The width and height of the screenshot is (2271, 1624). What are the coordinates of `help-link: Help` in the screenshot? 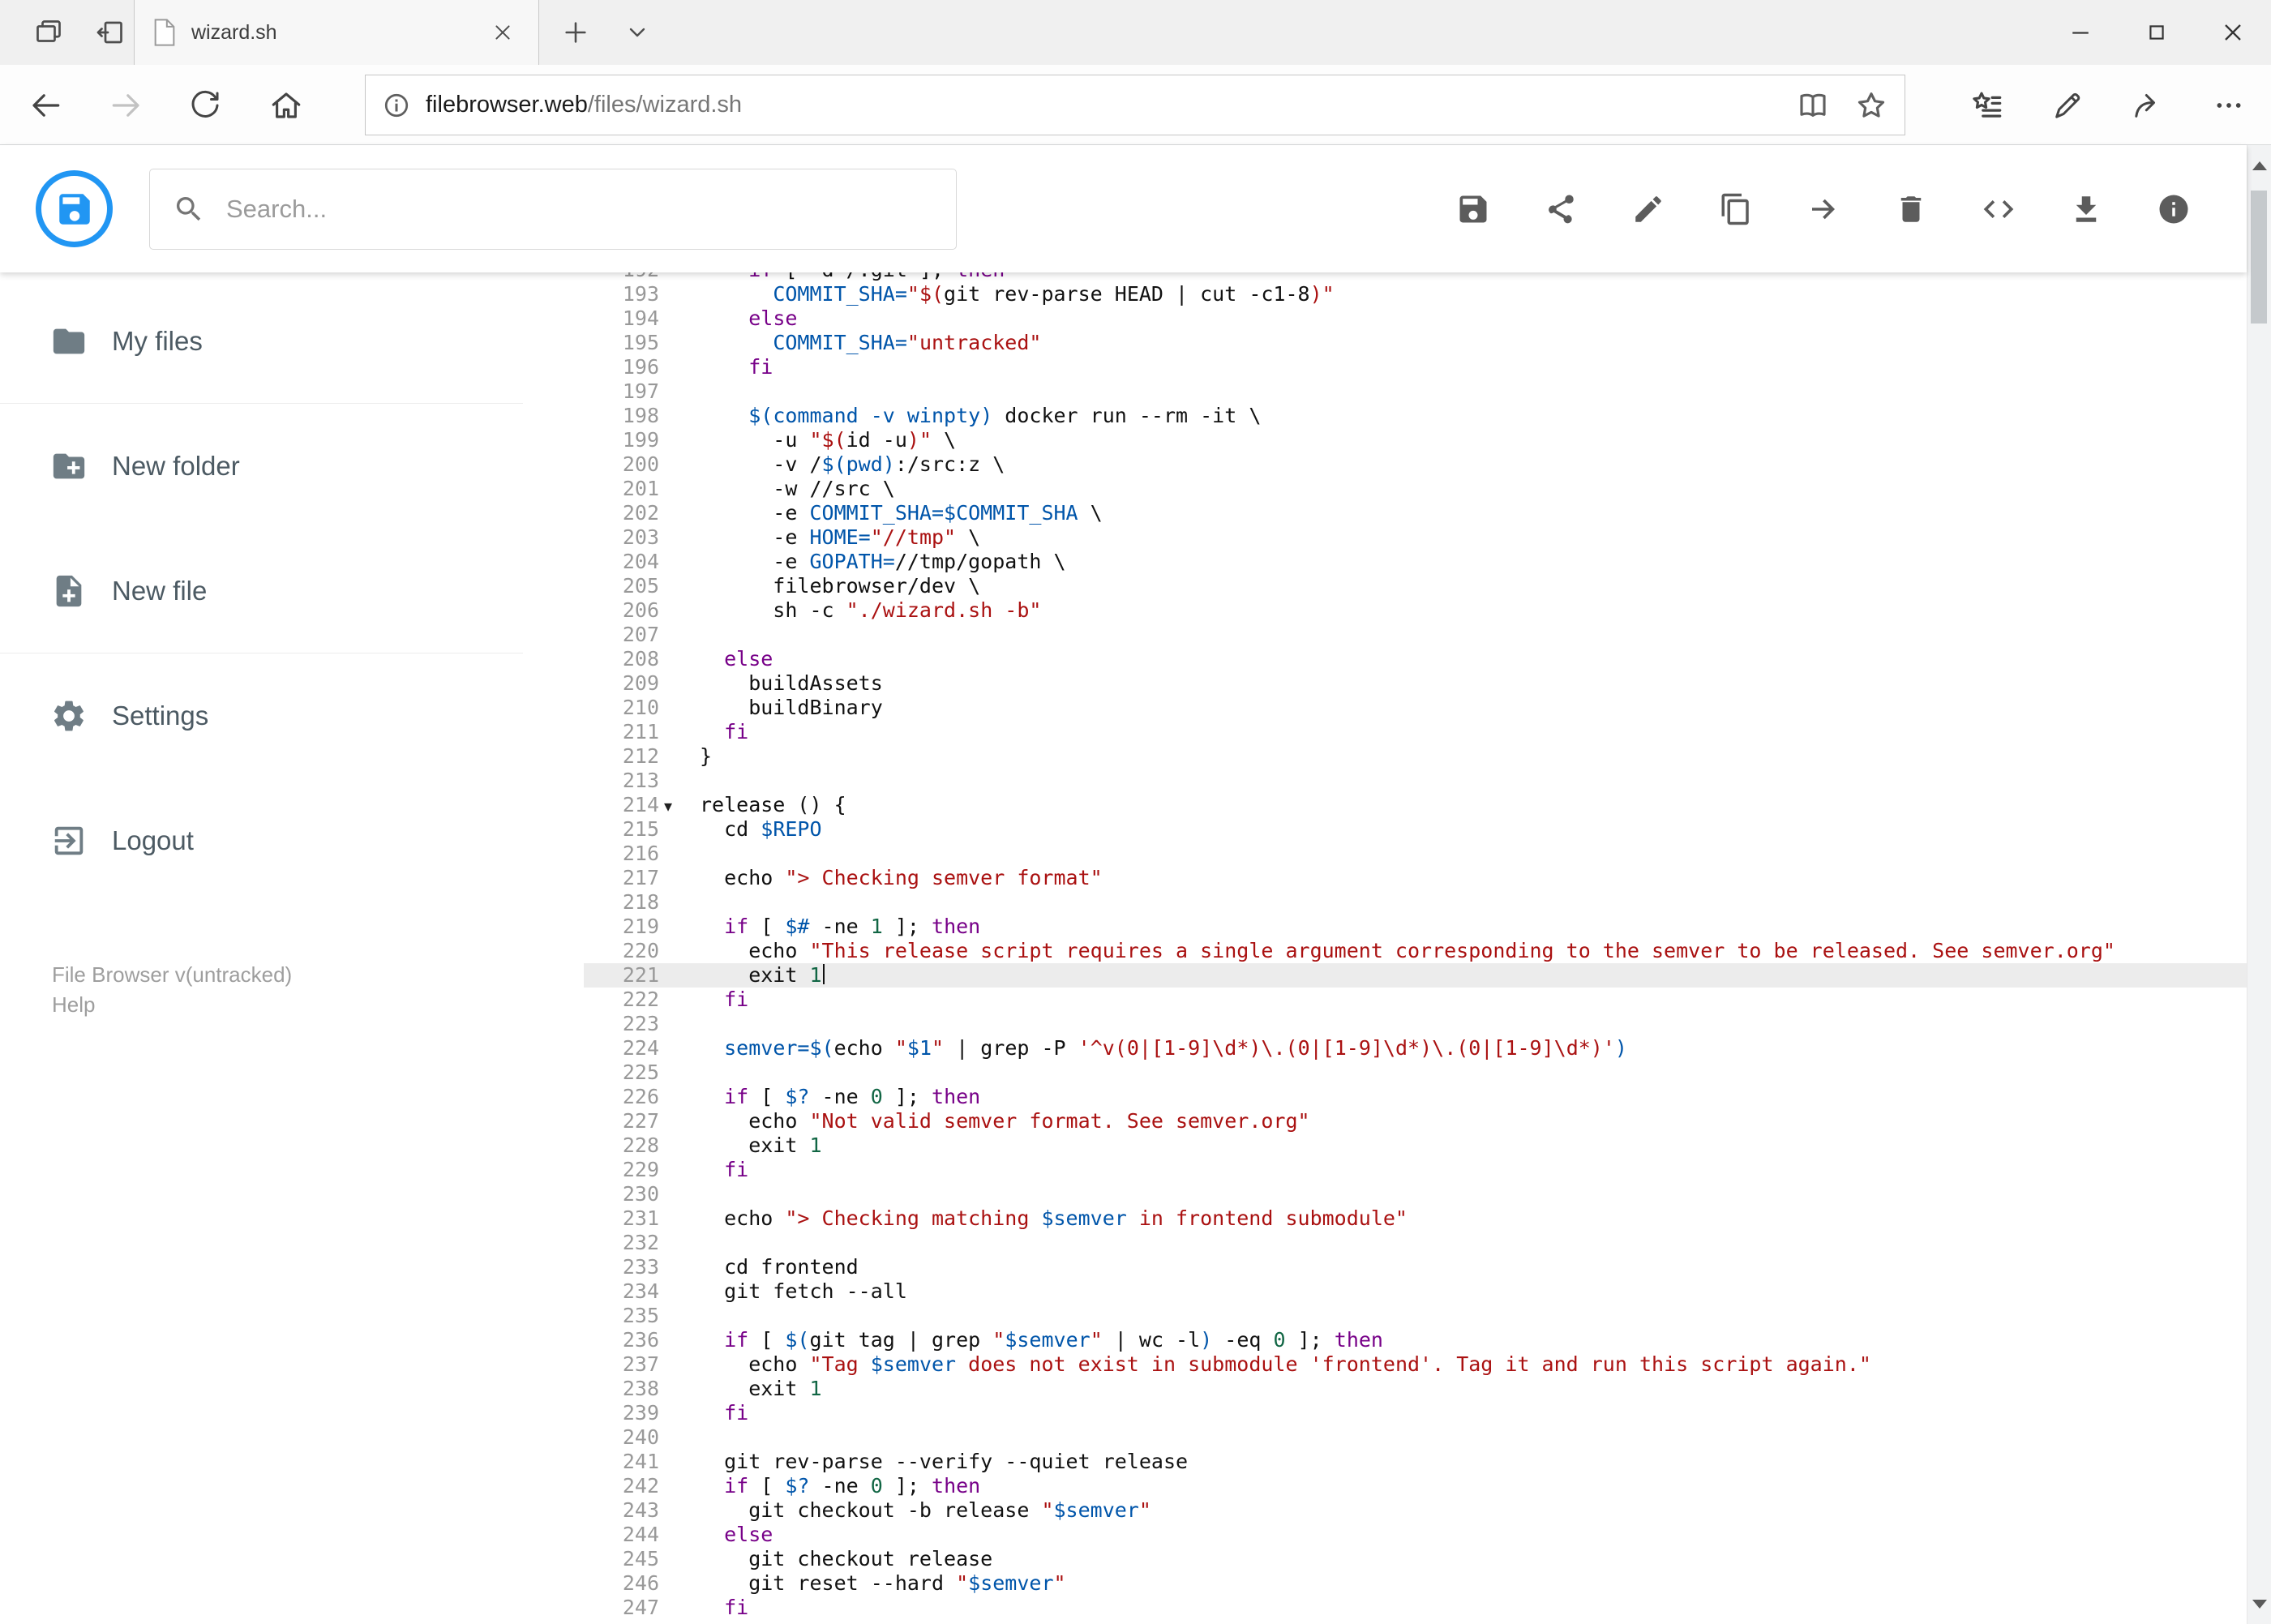 It's located at (172, 1005).